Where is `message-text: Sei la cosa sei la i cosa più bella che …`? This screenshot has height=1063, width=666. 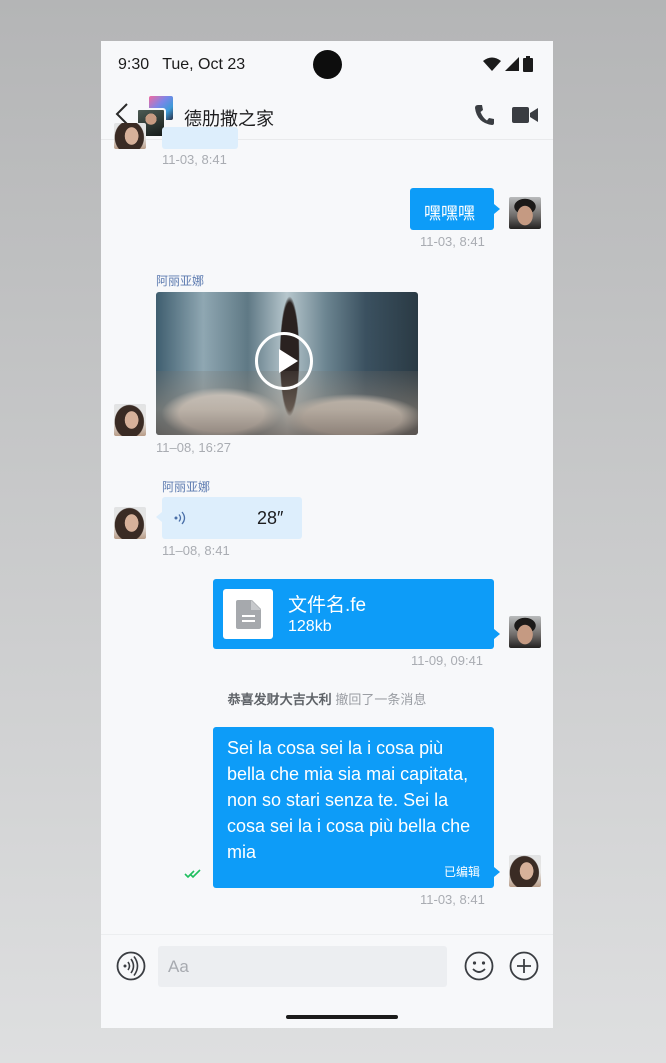
message-text: Sei la cosa sei la i cosa più bella che … is located at coordinates (349, 800).